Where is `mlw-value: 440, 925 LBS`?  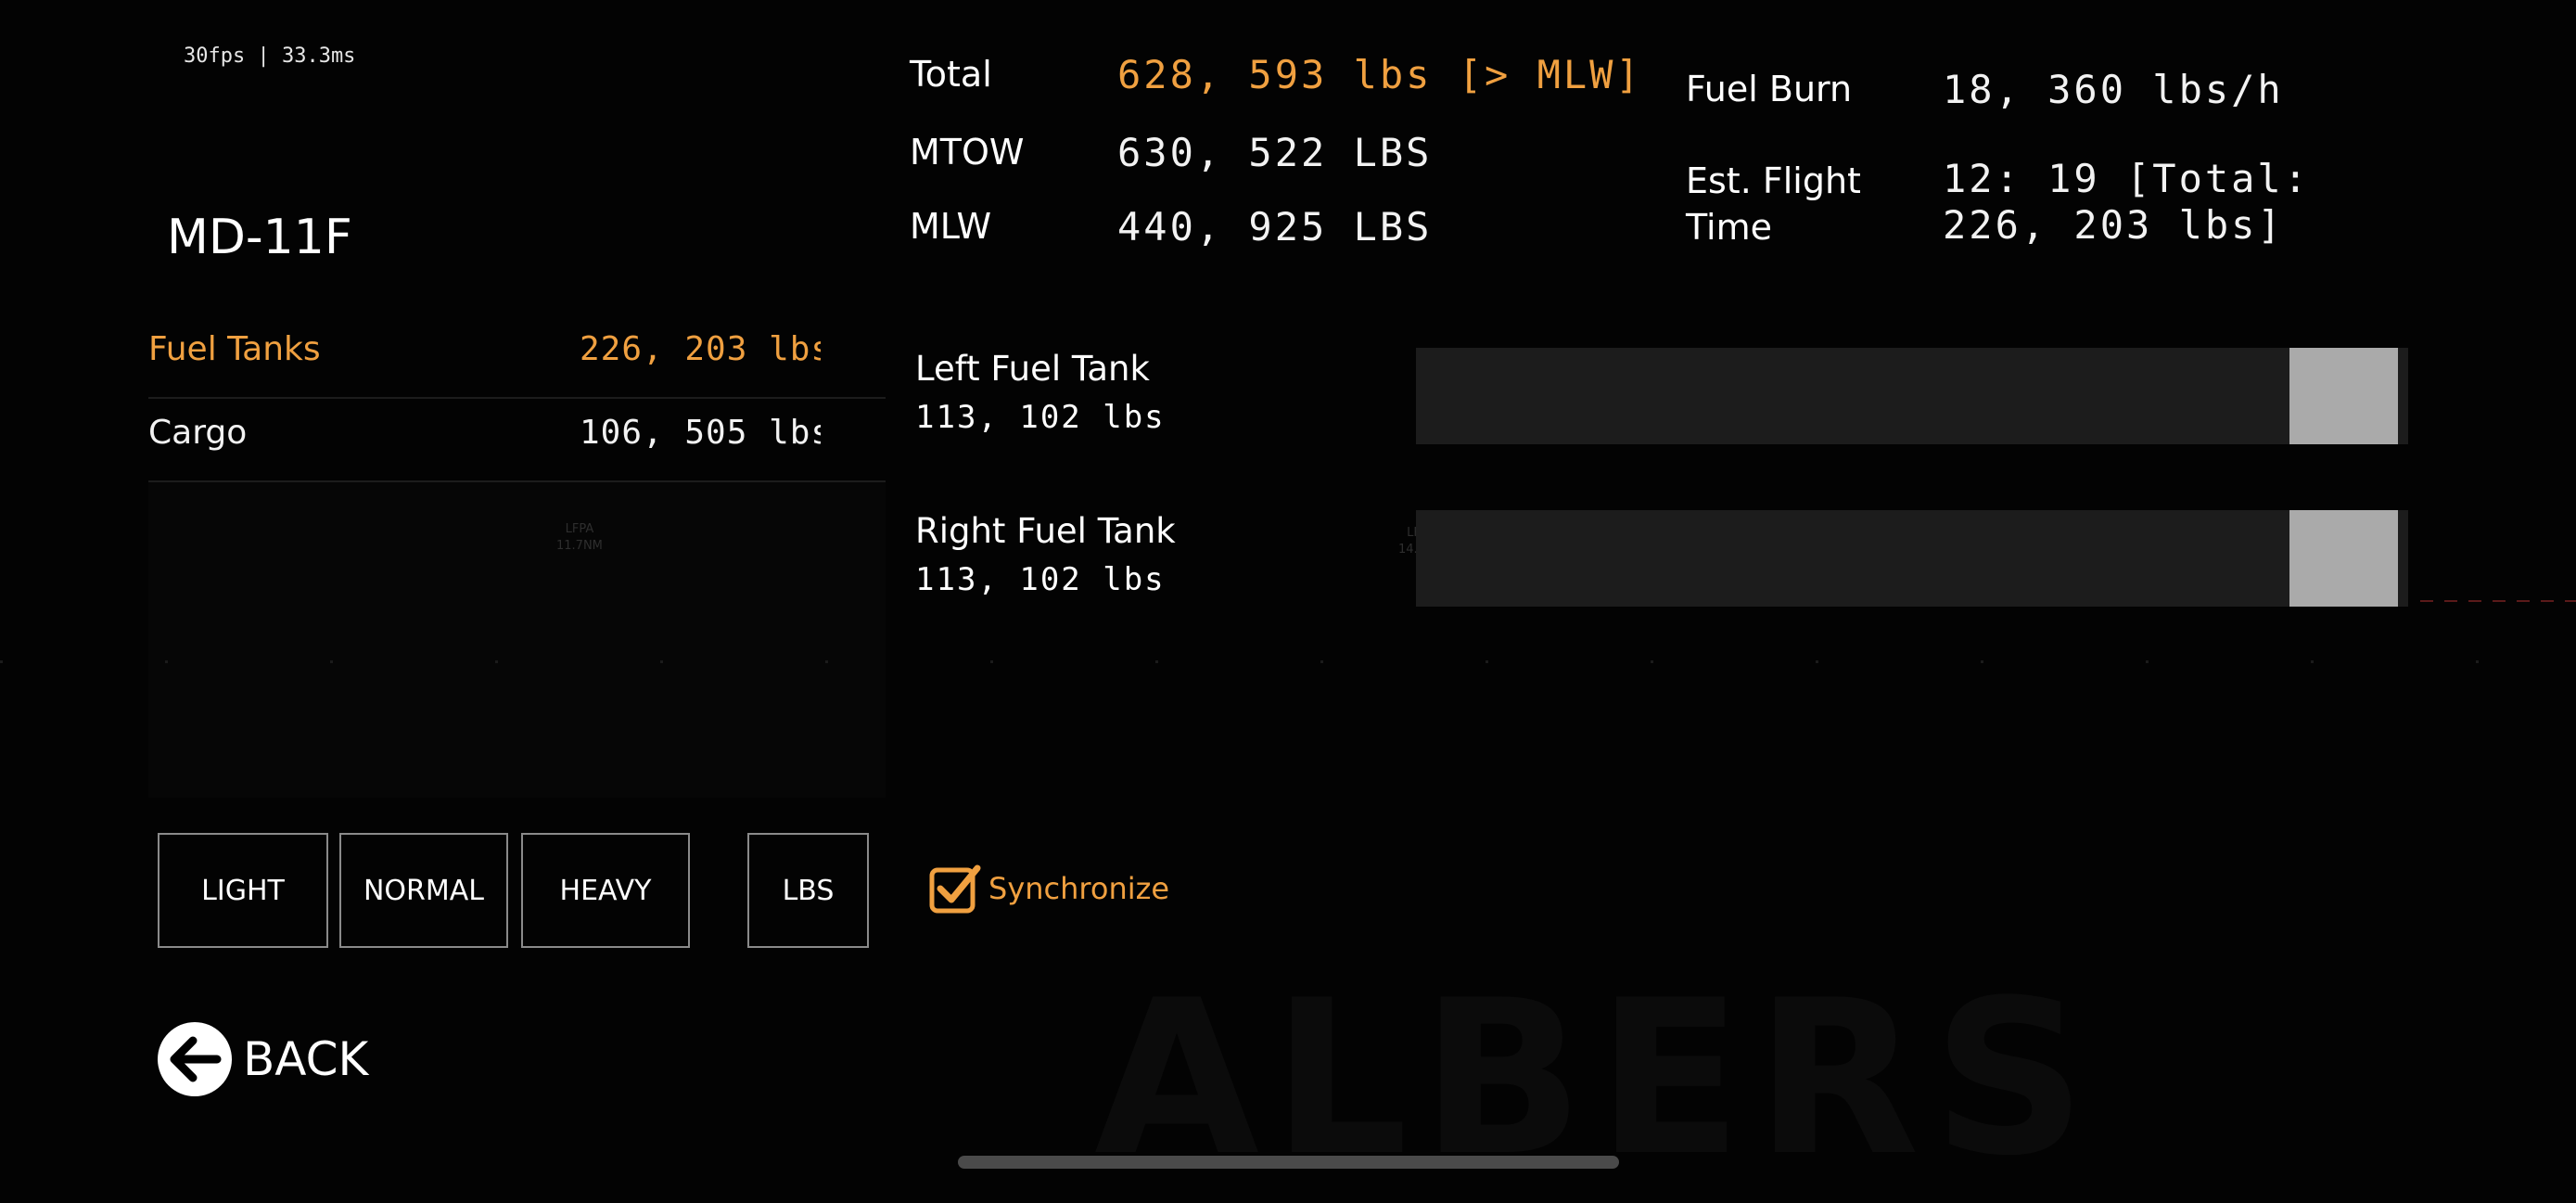 mlw-value: 440, 925 LBS is located at coordinates (1275, 227).